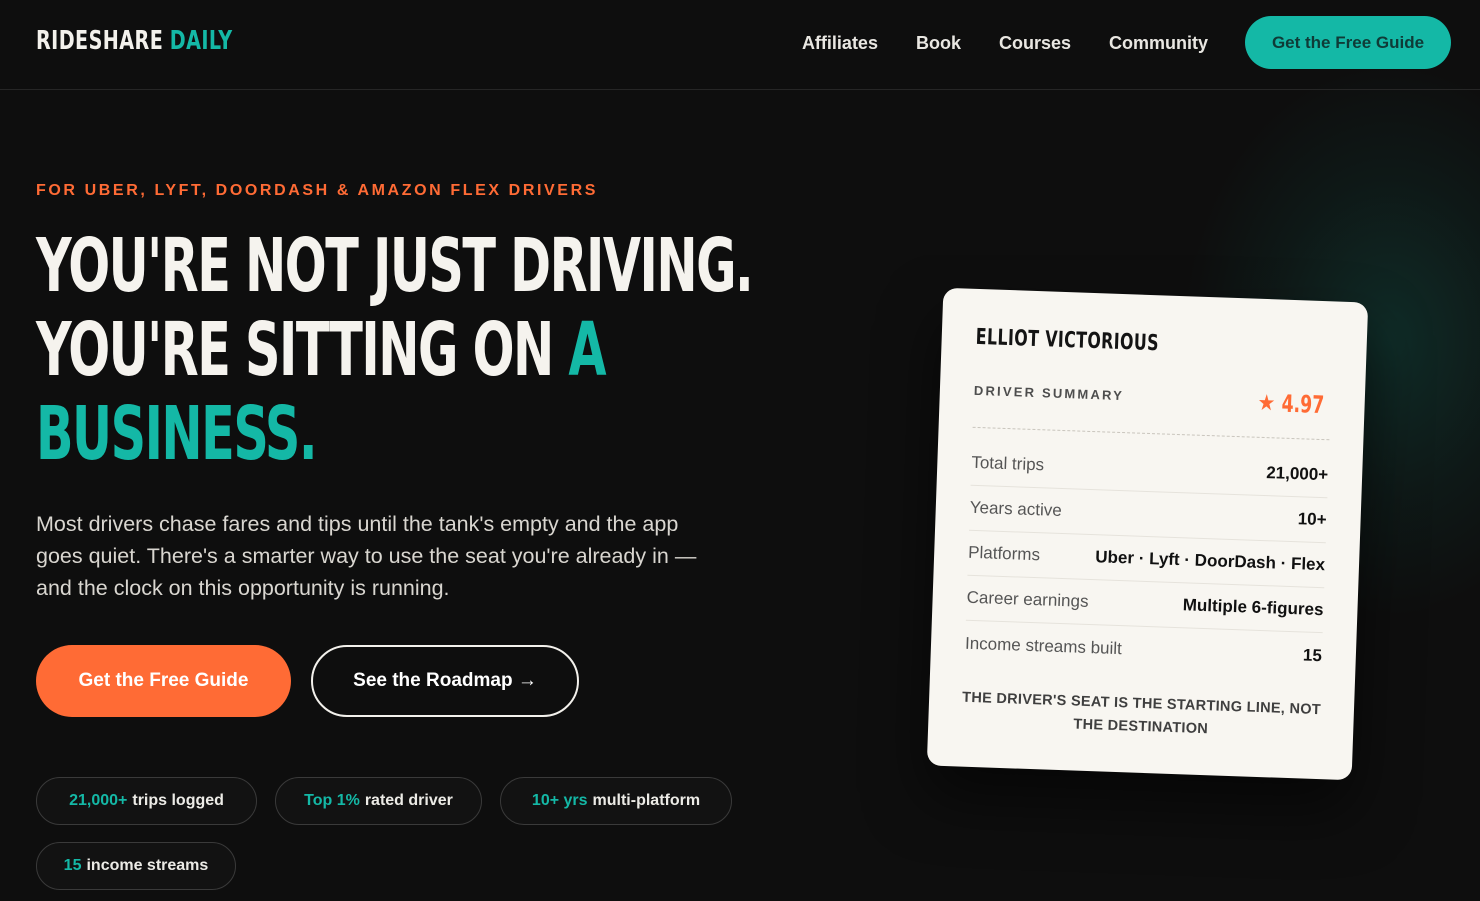 This screenshot has width=1480, height=901. Describe the element at coordinates (98, 800) in the screenshot. I see `stat-highlight: 21,000+` at that location.